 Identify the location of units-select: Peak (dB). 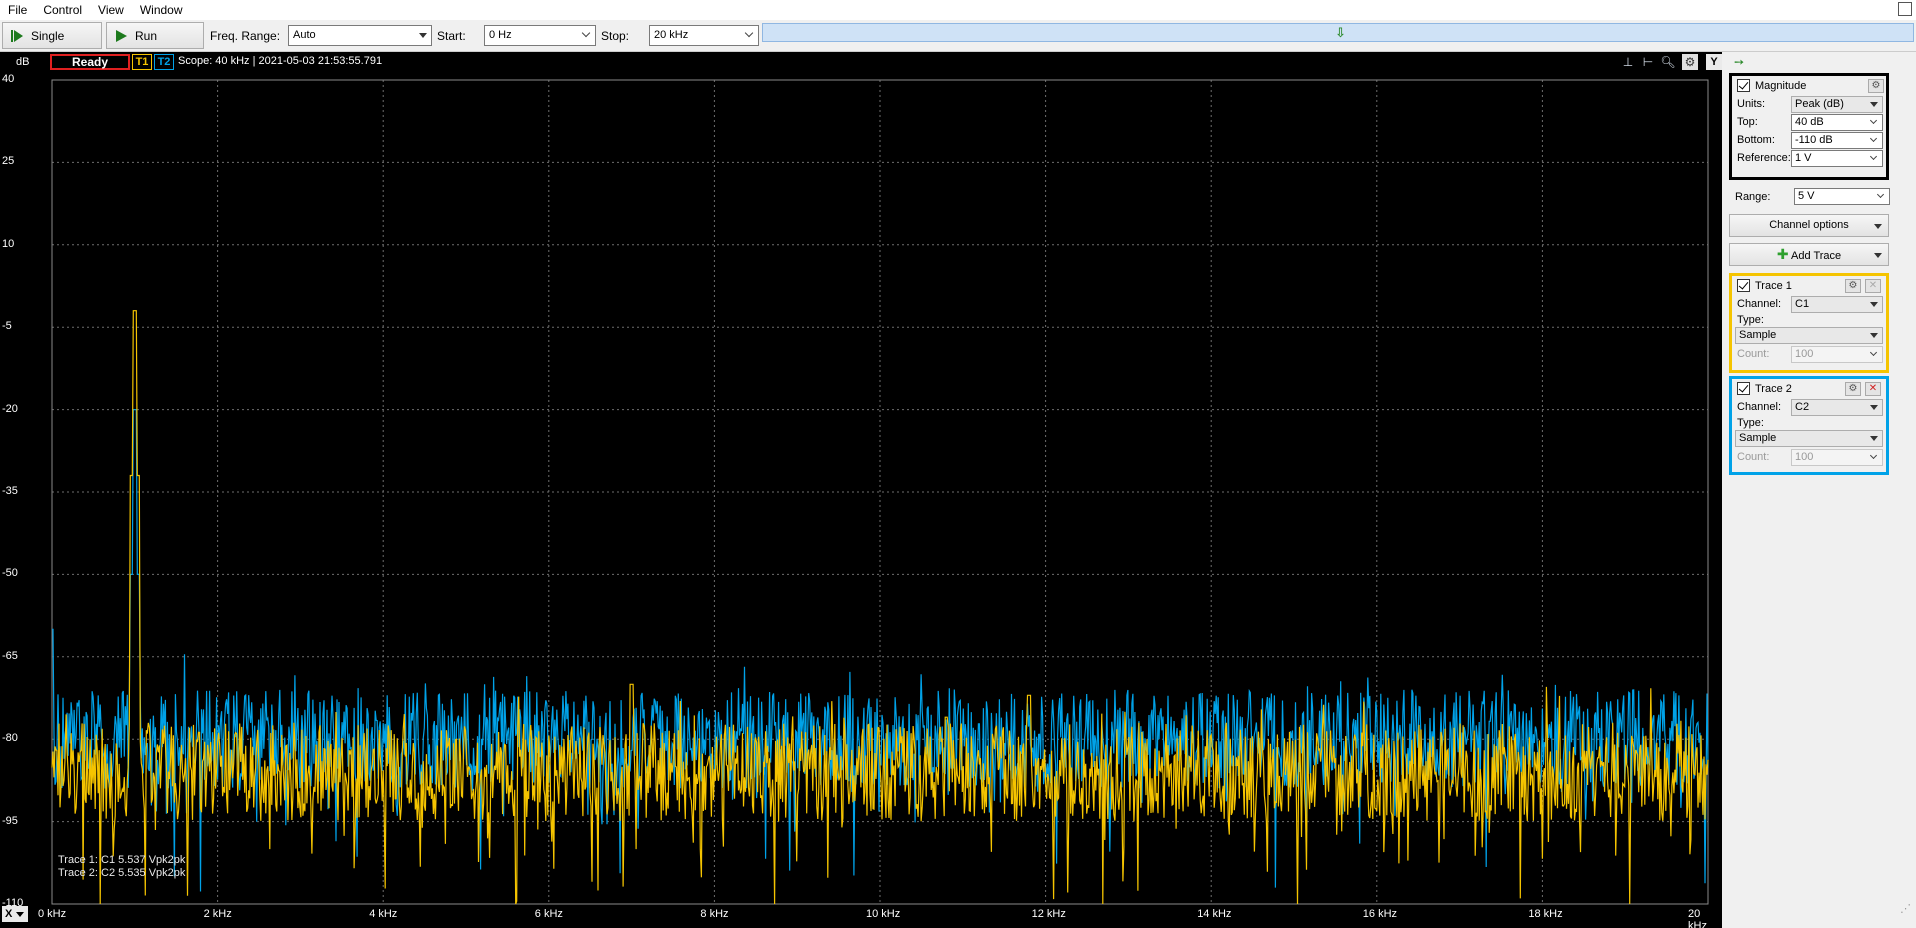
(1837, 104).